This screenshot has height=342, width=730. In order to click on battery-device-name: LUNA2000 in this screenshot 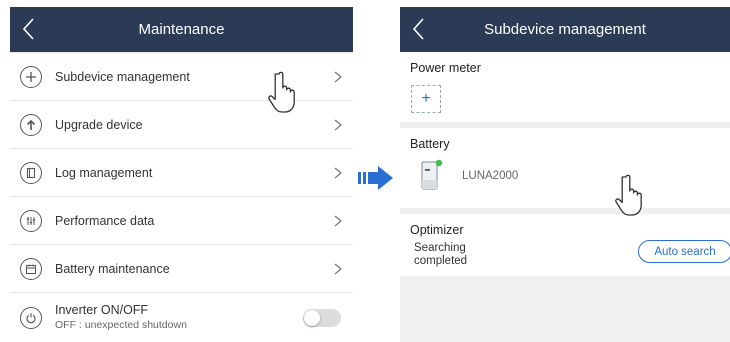, I will do `click(490, 176)`.